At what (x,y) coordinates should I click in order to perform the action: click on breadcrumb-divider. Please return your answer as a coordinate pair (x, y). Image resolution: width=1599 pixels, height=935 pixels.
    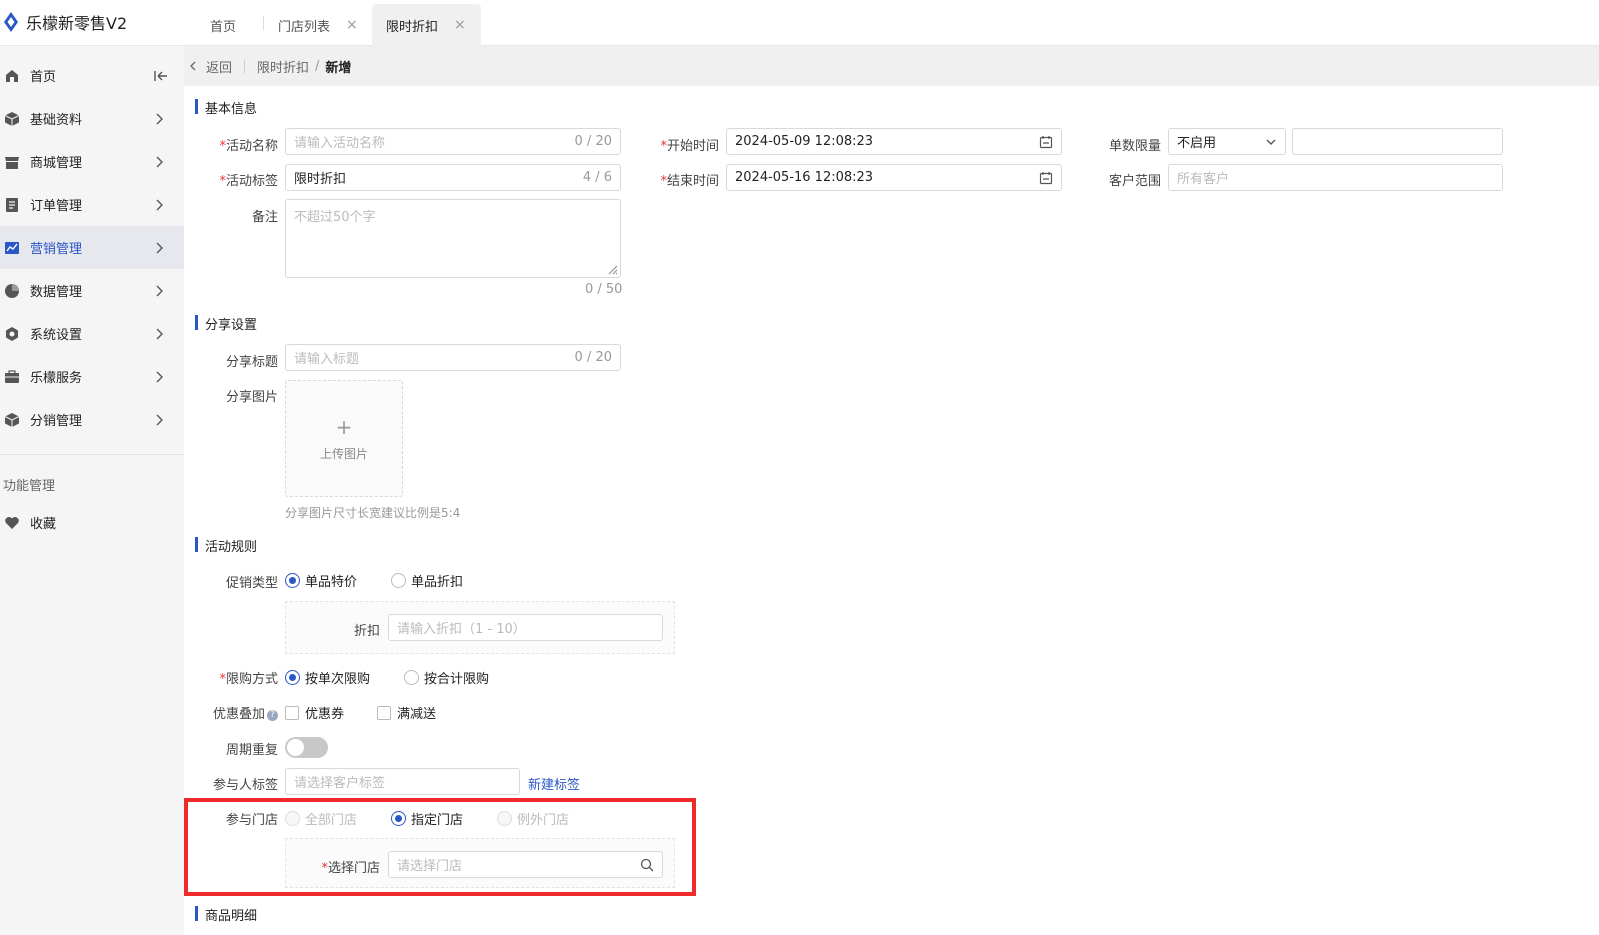
    Looking at the image, I should click on (245, 66).